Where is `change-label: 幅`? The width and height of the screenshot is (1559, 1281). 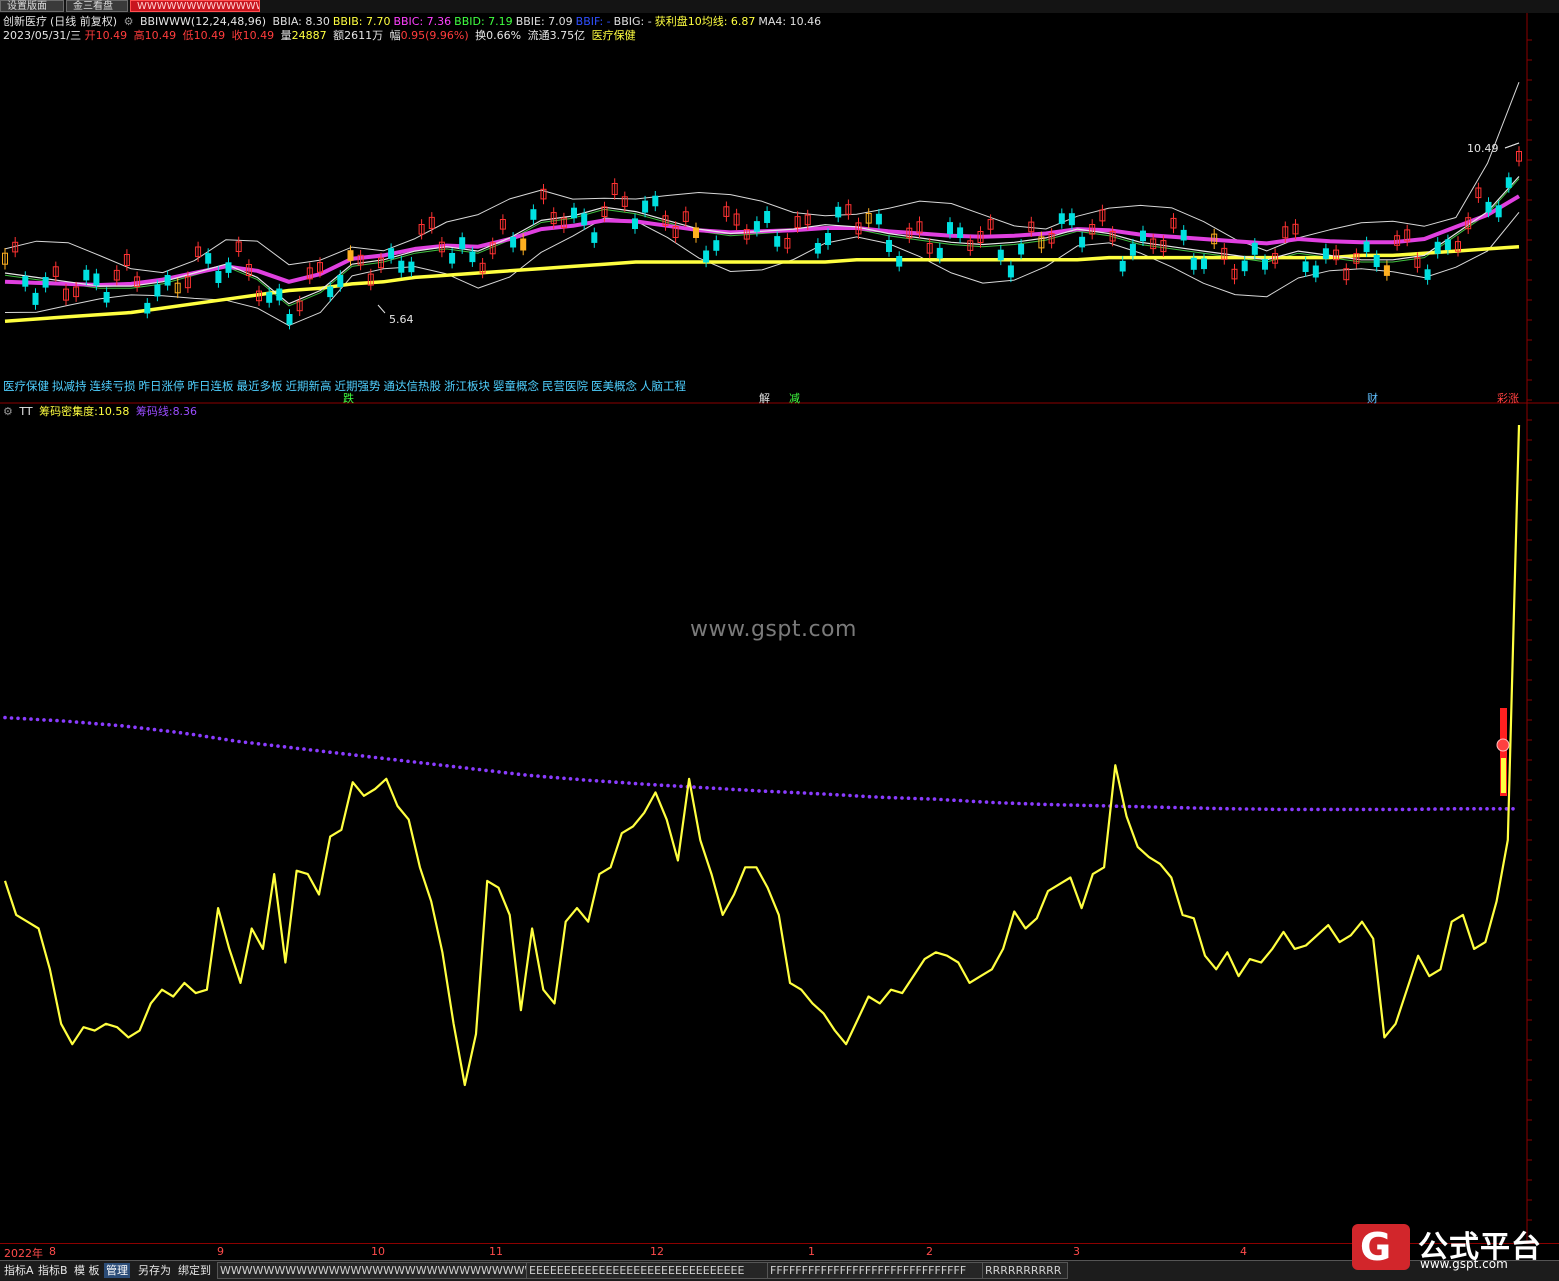 change-label: 幅 is located at coordinates (395, 35).